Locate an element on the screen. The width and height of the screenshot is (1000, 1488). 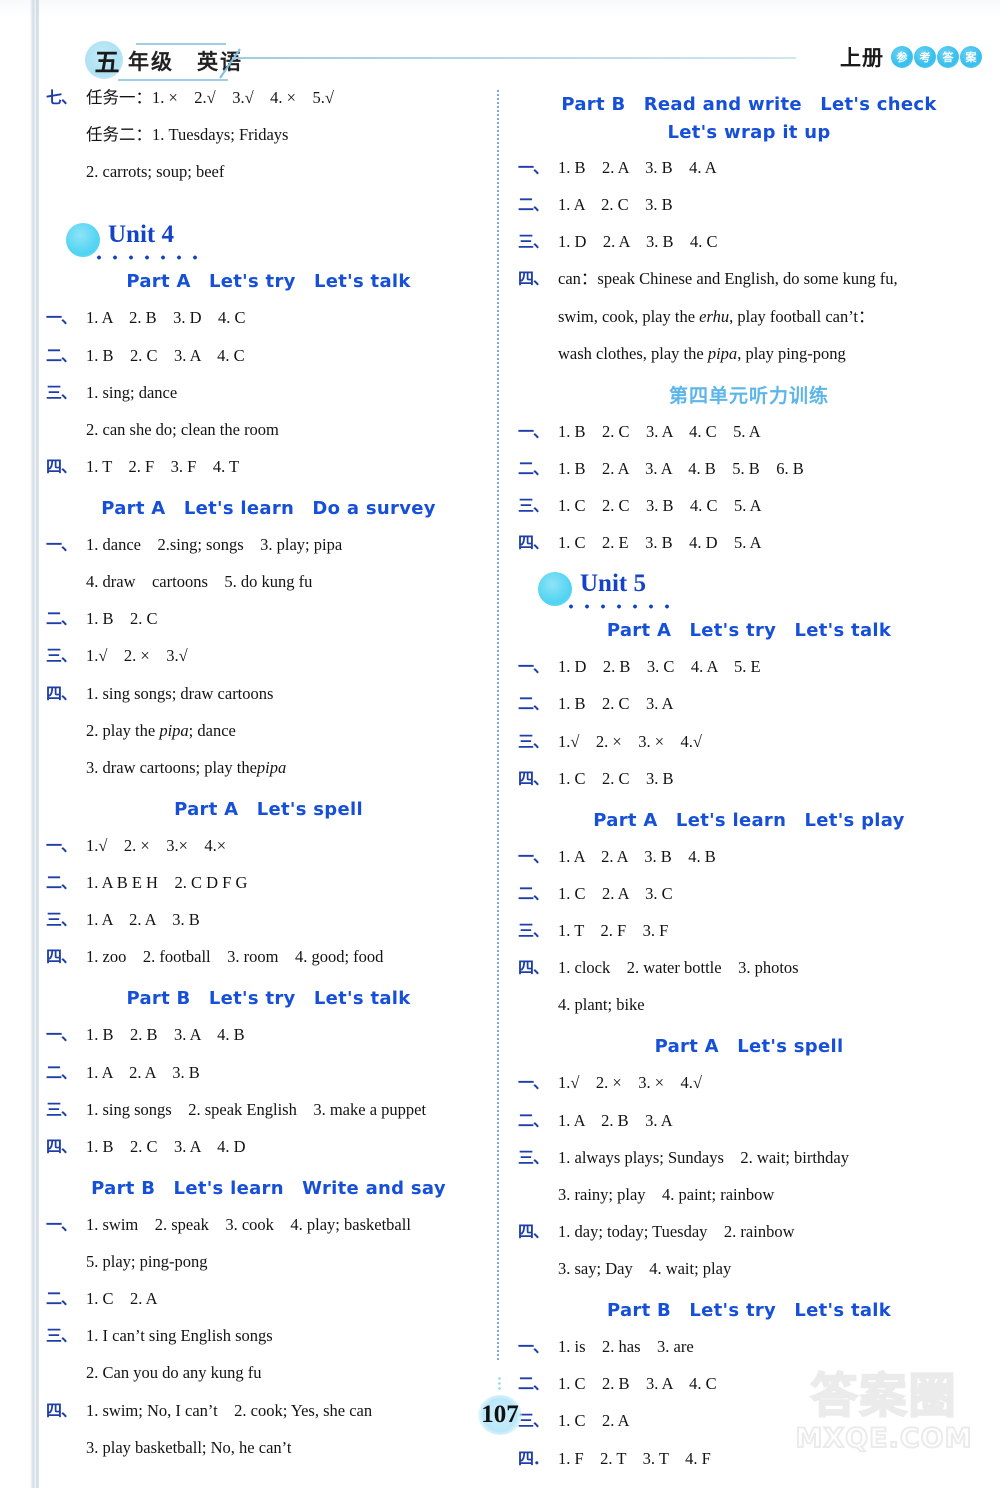
answer-row: 一、 1. B 2. C 3. A 4. C 5. A is located at coordinates (749, 432).